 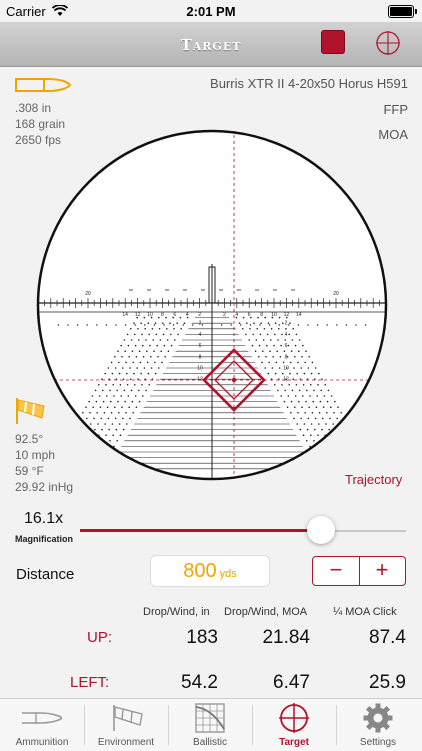 I want to click on trajectory-link: Trajectory, so click(x=373, y=479).